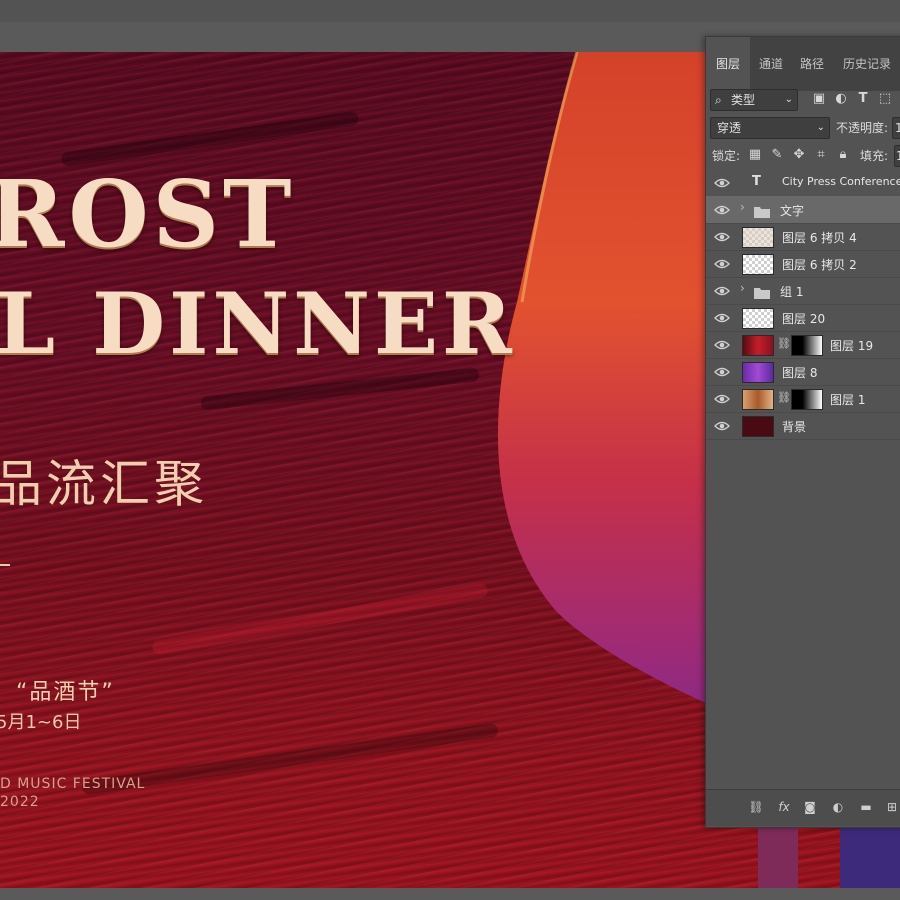 The width and height of the screenshot is (900, 900). I want to click on year-text: 2022, so click(20, 802).